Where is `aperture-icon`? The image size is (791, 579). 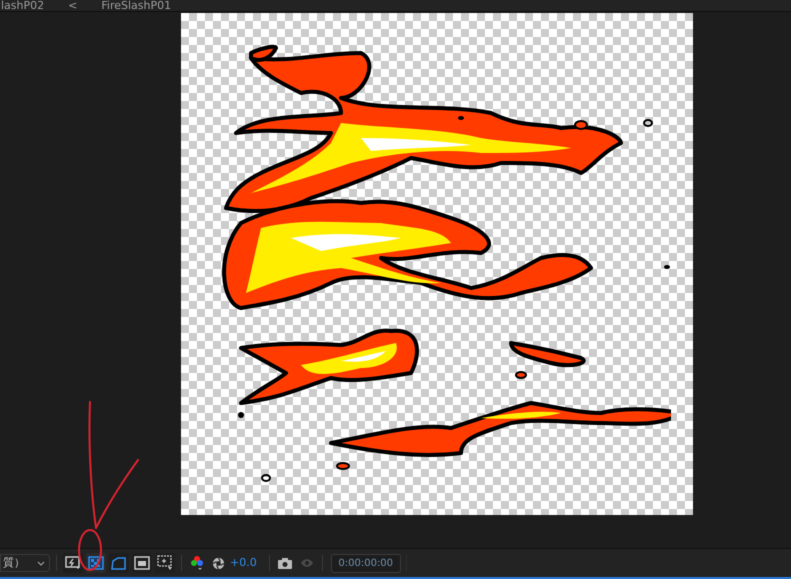 aperture-icon is located at coordinates (218, 563).